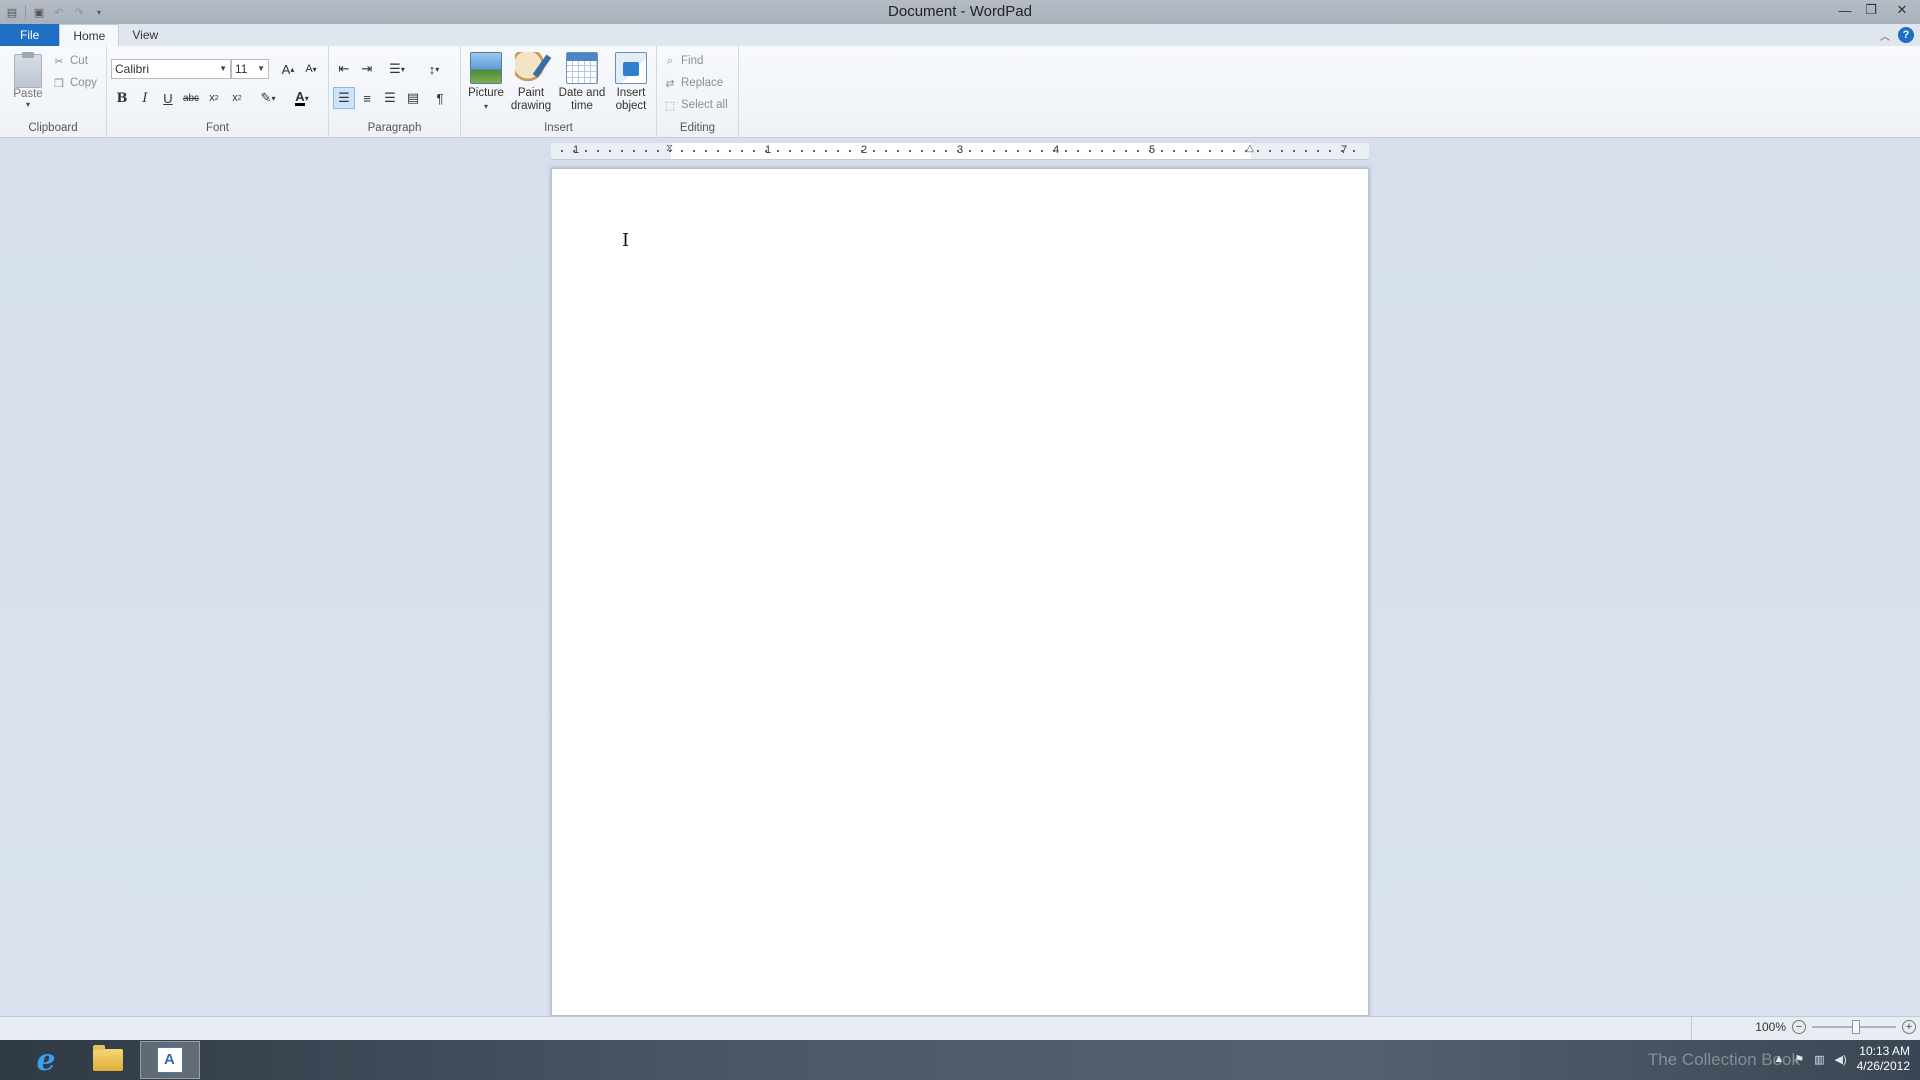 The width and height of the screenshot is (1920, 1080). What do you see at coordinates (1770, 1027) in the screenshot?
I see `zoom-level: 100%` at bounding box center [1770, 1027].